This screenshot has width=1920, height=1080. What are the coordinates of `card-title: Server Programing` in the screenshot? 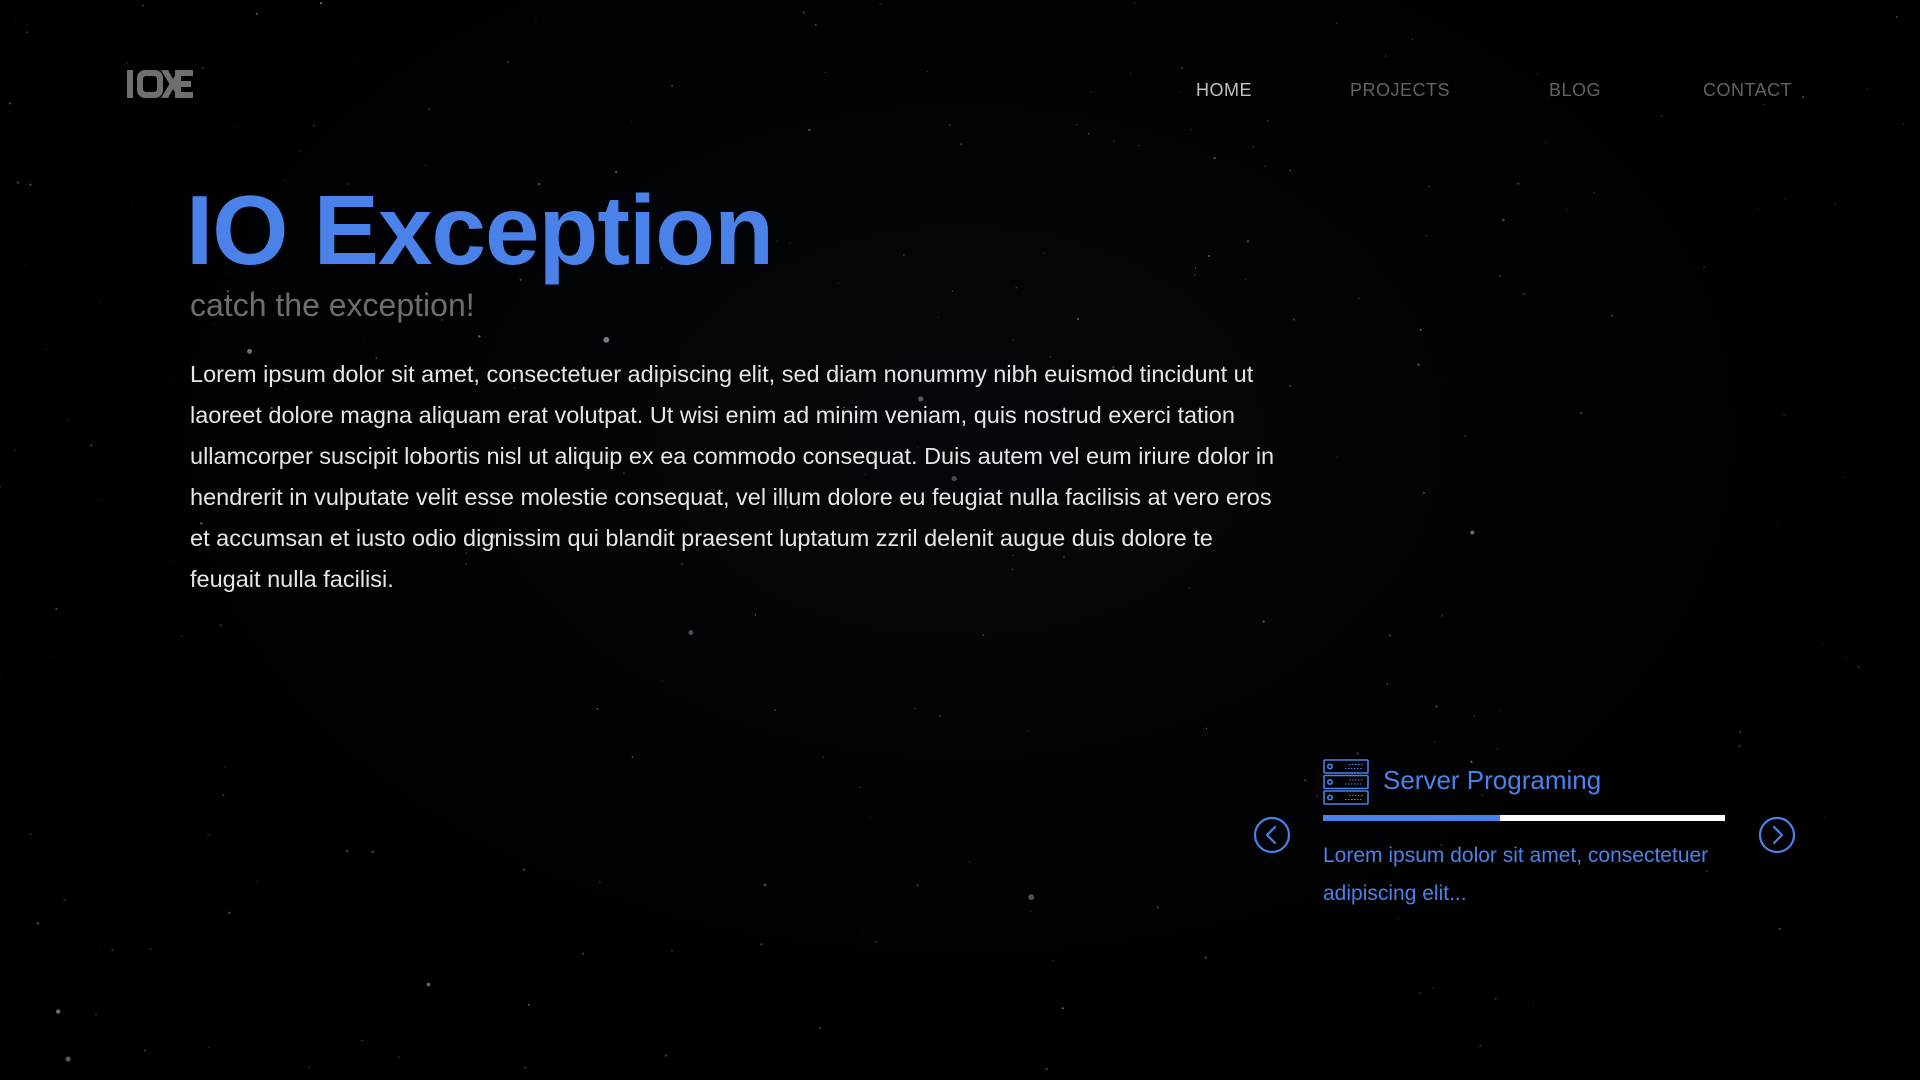 It's located at (1492, 780).